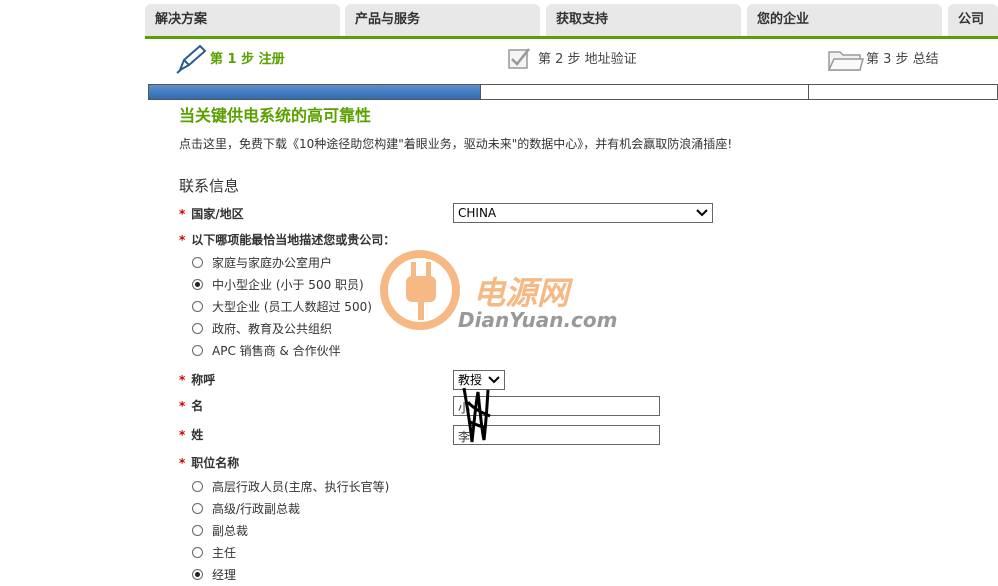 The image size is (998, 586). What do you see at coordinates (290, 487) in the screenshot?
I see `job-option: 高层行政人员(主席、执行长官等)` at bounding box center [290, 487].